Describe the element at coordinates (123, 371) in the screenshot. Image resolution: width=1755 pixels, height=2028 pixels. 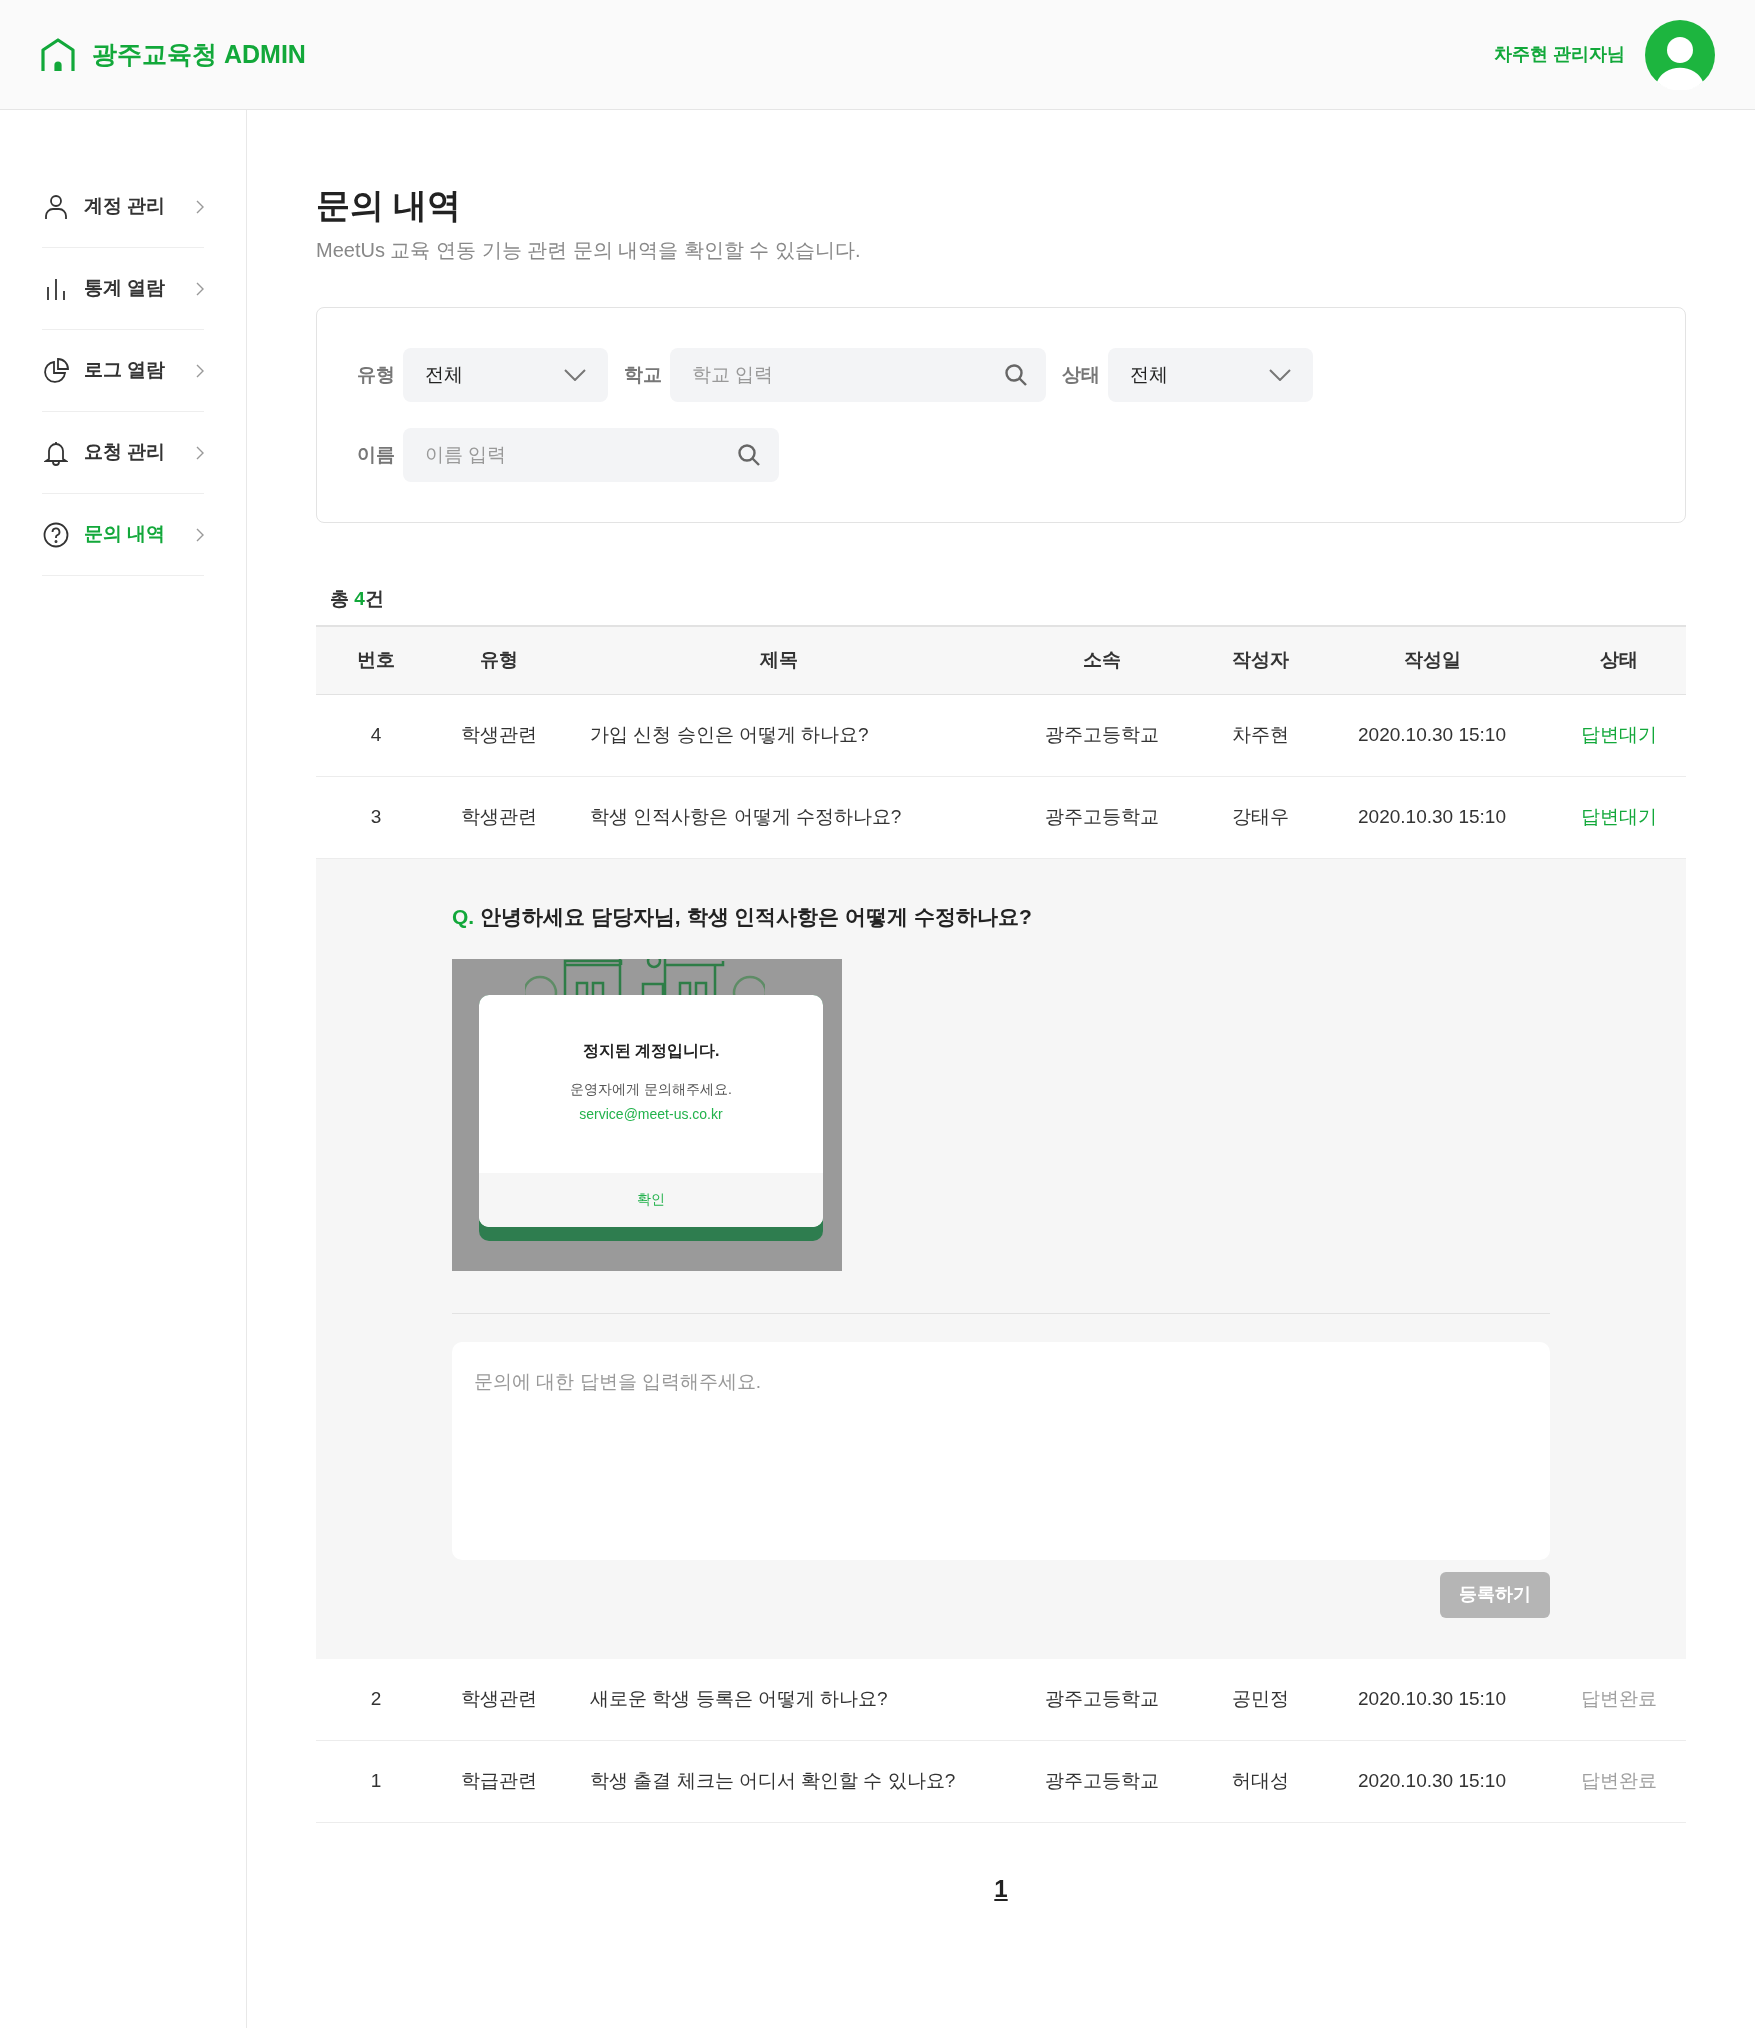
I see `sidebar-item: 로그 열람` at that location.